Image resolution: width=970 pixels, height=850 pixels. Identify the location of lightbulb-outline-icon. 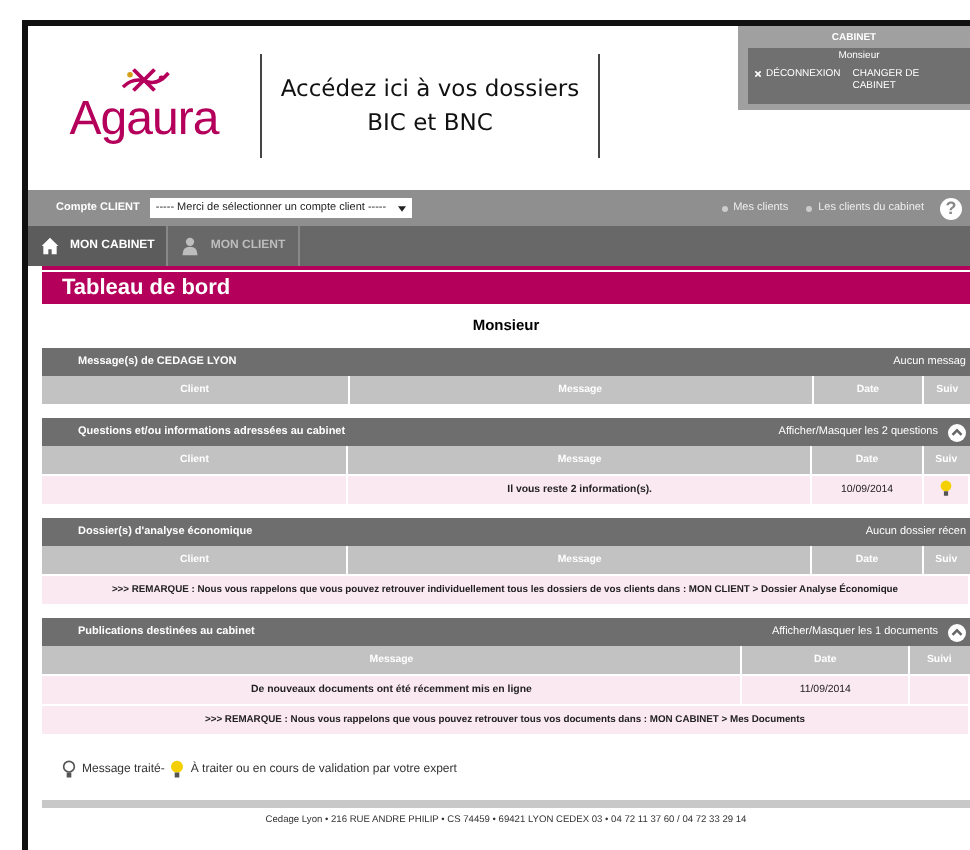
(69, 770).